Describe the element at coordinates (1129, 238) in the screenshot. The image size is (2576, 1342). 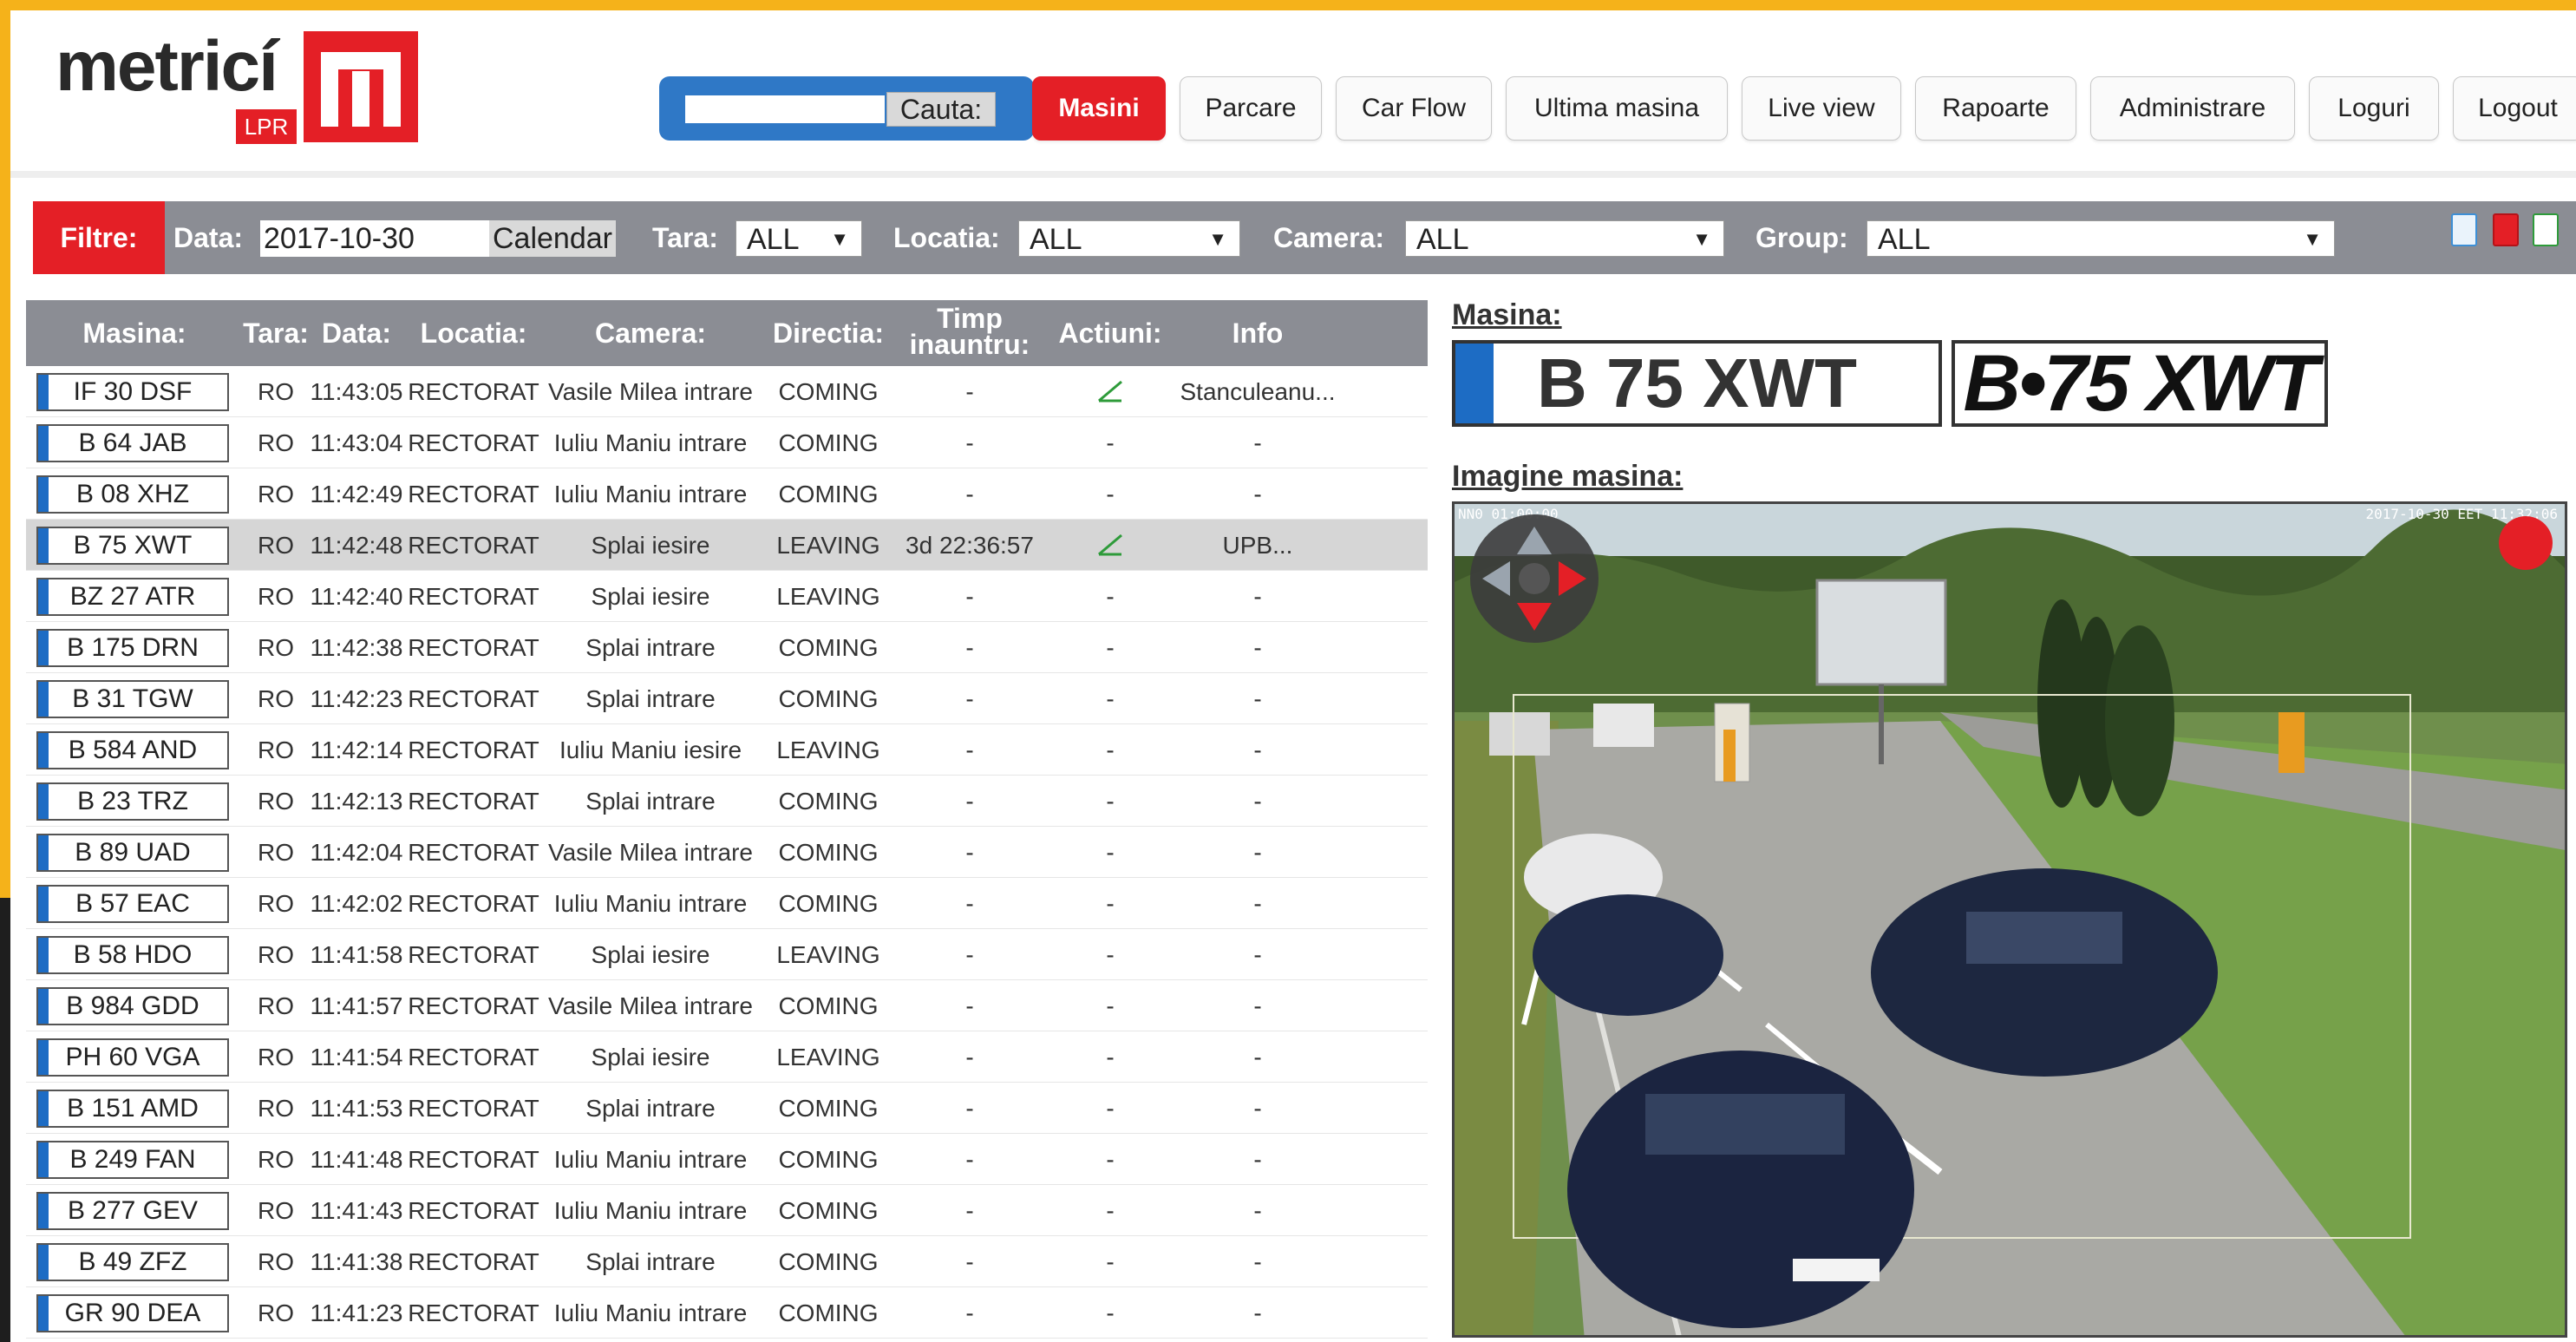
I see `locatia-select: ALL ▼` at that location.